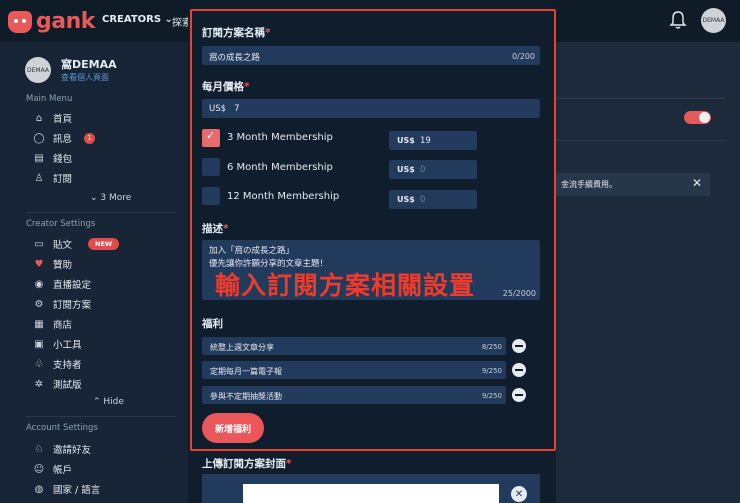  What do you see at coordinates (38, 70) in the screenshot?
I see `sidebar-avatar: DEMAA` at bounding box center [38, 70].